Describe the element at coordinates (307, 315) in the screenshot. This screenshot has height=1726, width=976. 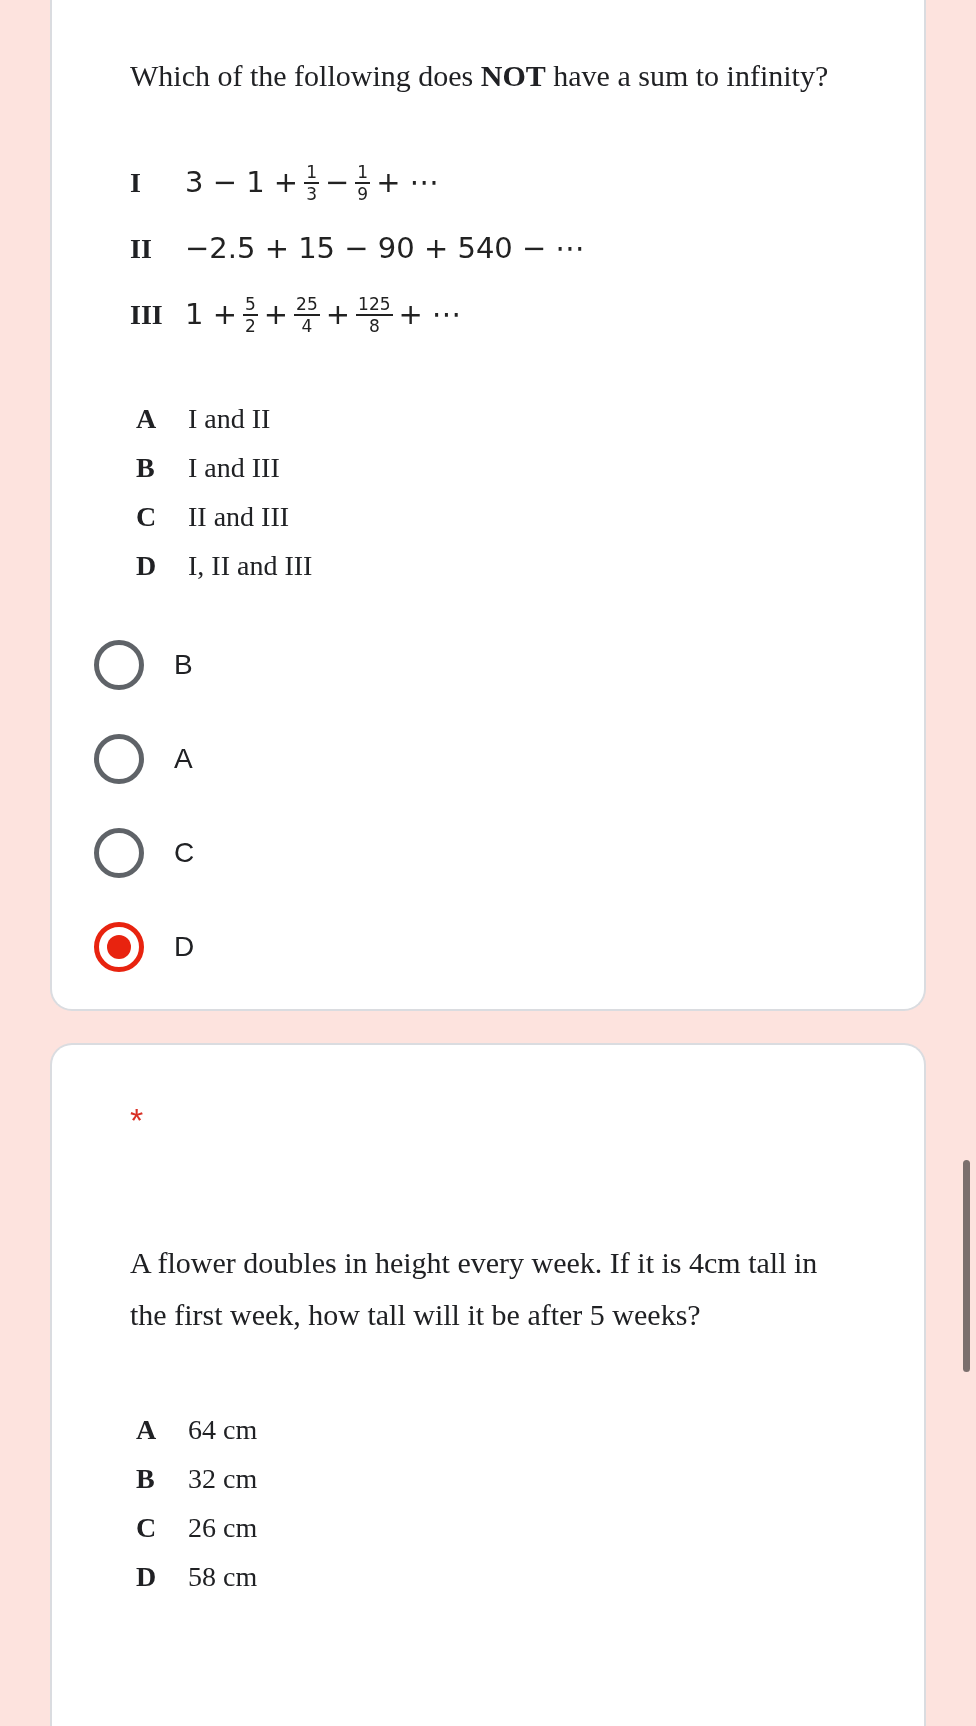
I see `fraction: 25 4` at that location.